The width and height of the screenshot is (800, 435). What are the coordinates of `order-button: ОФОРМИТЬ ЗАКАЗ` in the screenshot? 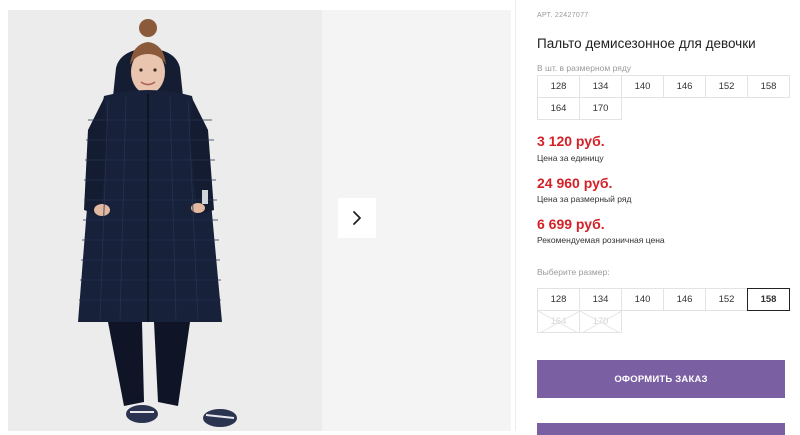 It's located at (661, 379).